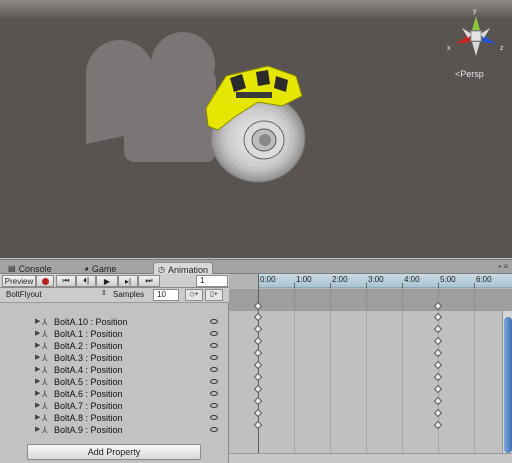 This screenshot has width=512, height=463. What do you see at coordinates (268, 279) in the screenshot?
I see `tick-label: 0:00` at bounding box center [268, 279].